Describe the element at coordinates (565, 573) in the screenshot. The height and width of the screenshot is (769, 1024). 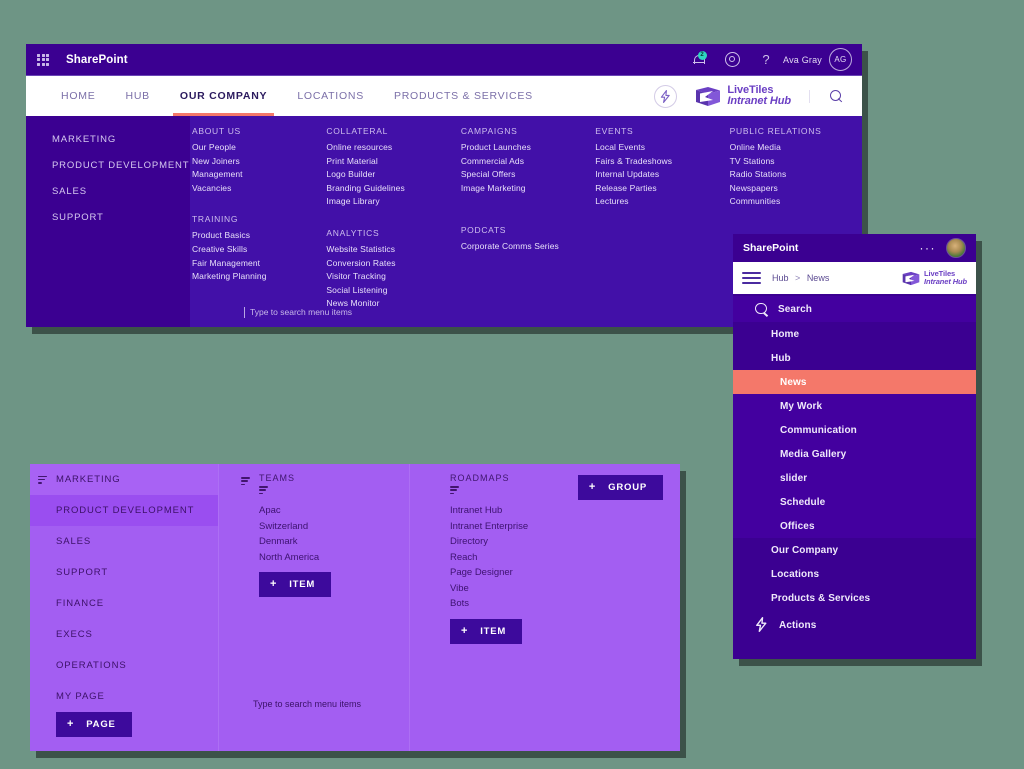
I see `editor-link: Page Designer` at that location.